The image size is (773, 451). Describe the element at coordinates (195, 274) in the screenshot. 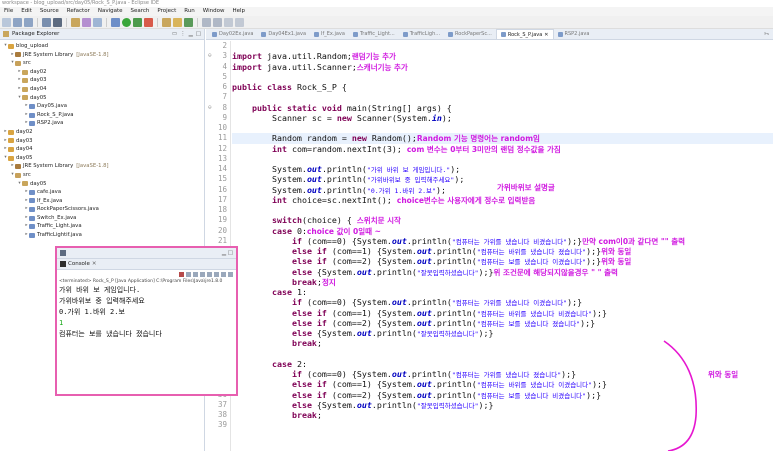

I see `clear-console-icon` at that location.